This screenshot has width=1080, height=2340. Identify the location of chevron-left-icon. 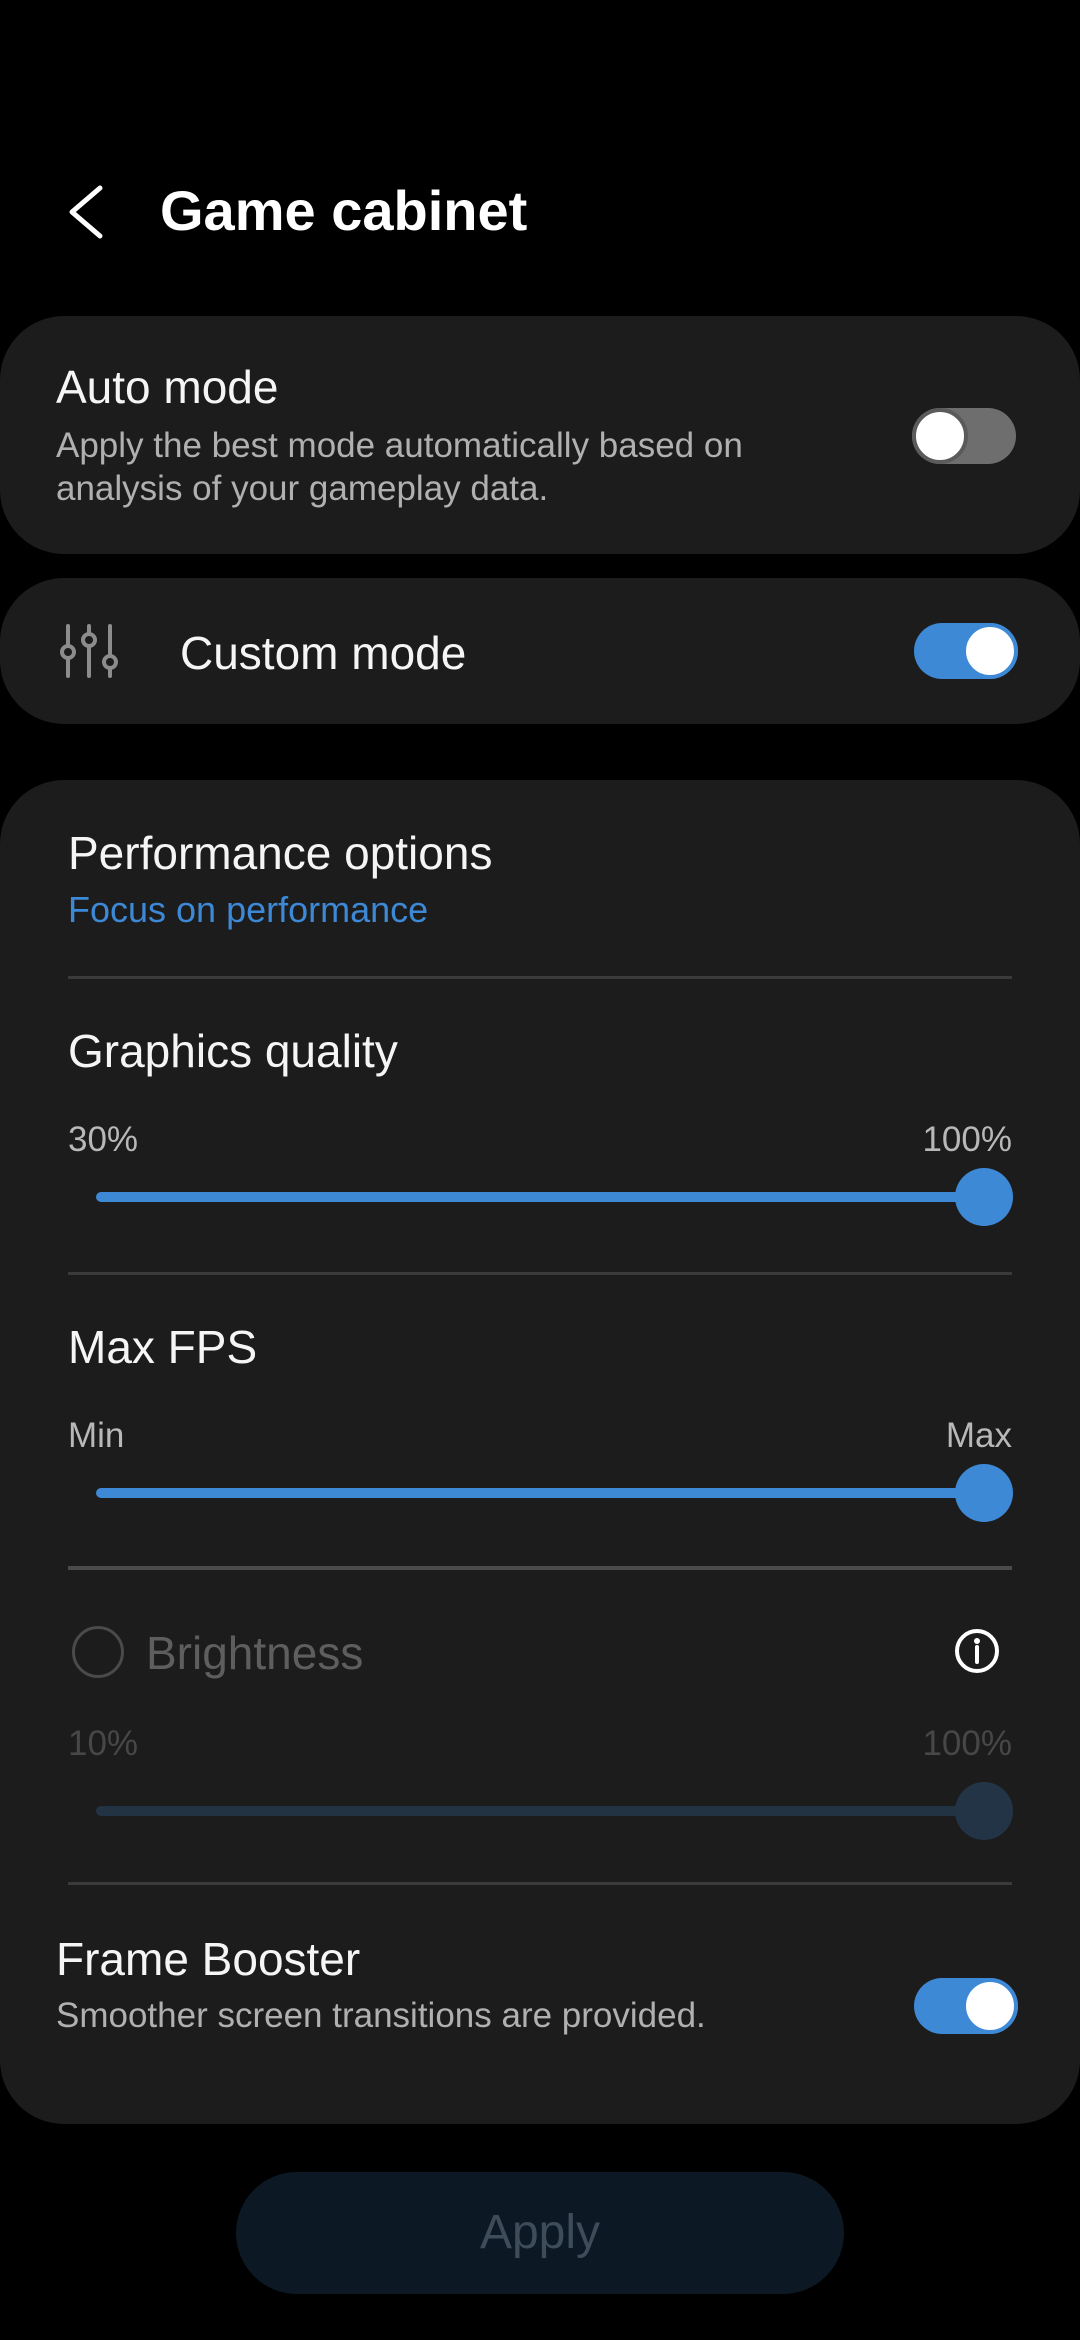
(86, 212).